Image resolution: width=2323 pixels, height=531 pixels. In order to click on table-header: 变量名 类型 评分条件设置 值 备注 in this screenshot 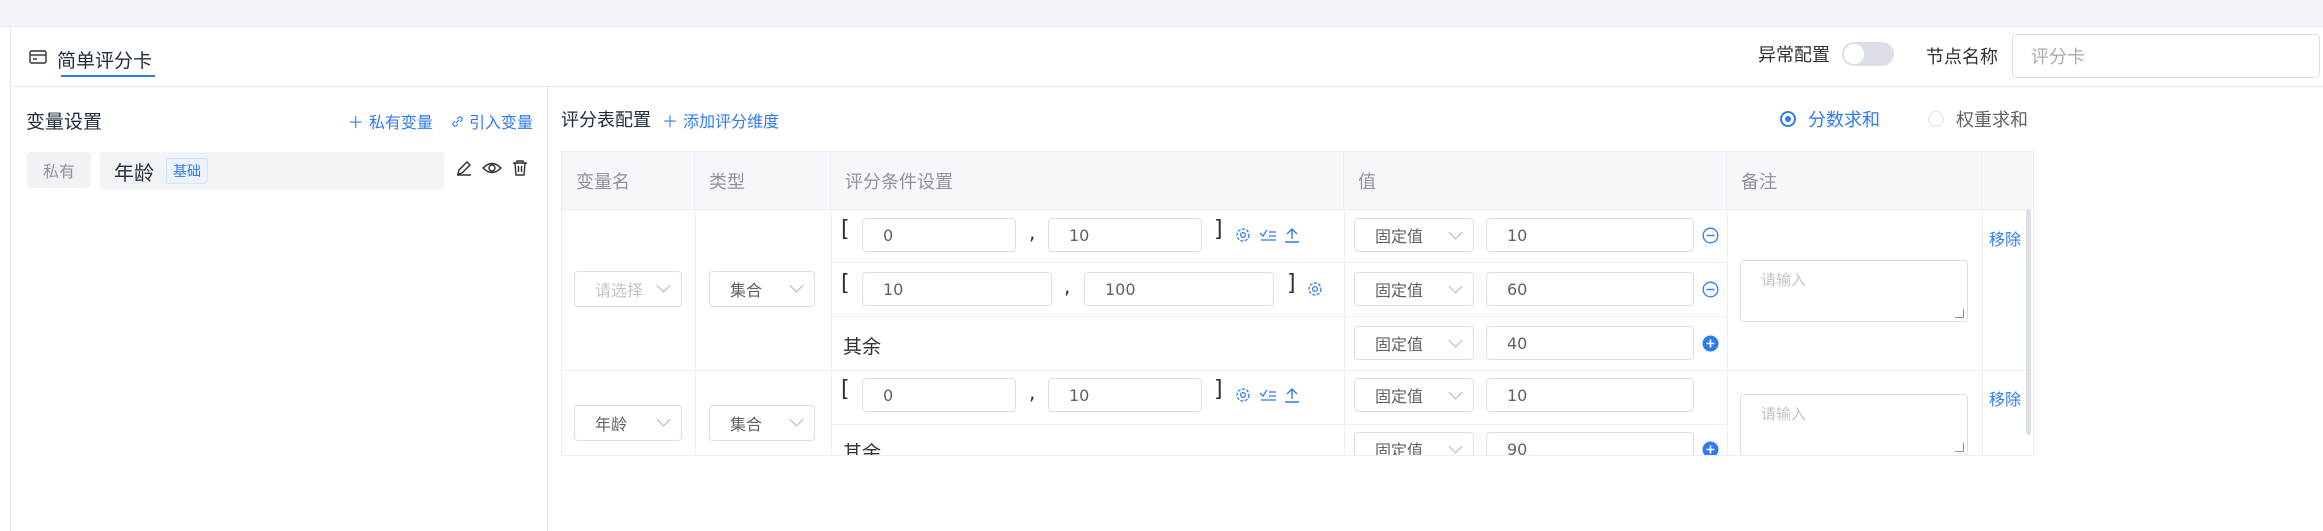, I will do `click(1297, 181)`.